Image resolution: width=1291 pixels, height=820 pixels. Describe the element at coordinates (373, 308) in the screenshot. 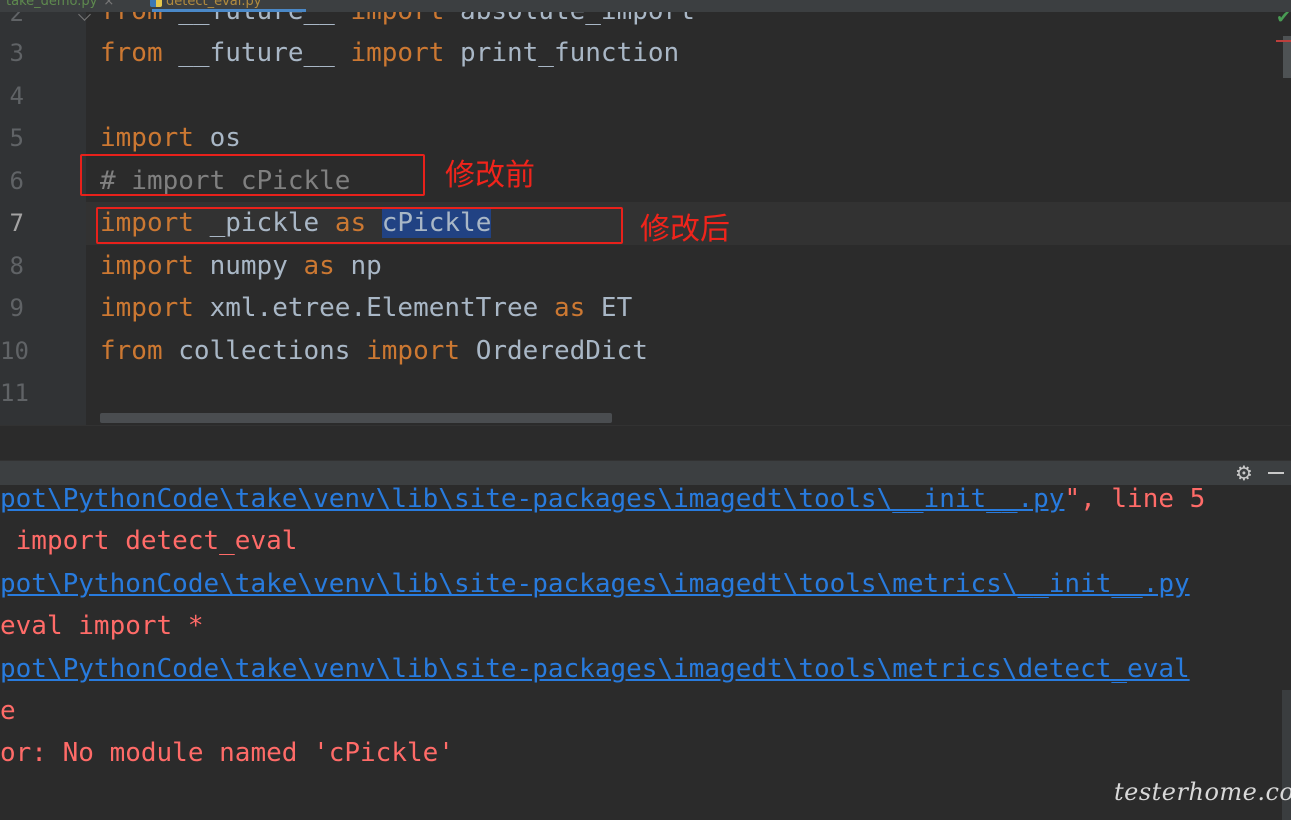

I see `module-name: xml.etree.ElementTree` at that location.